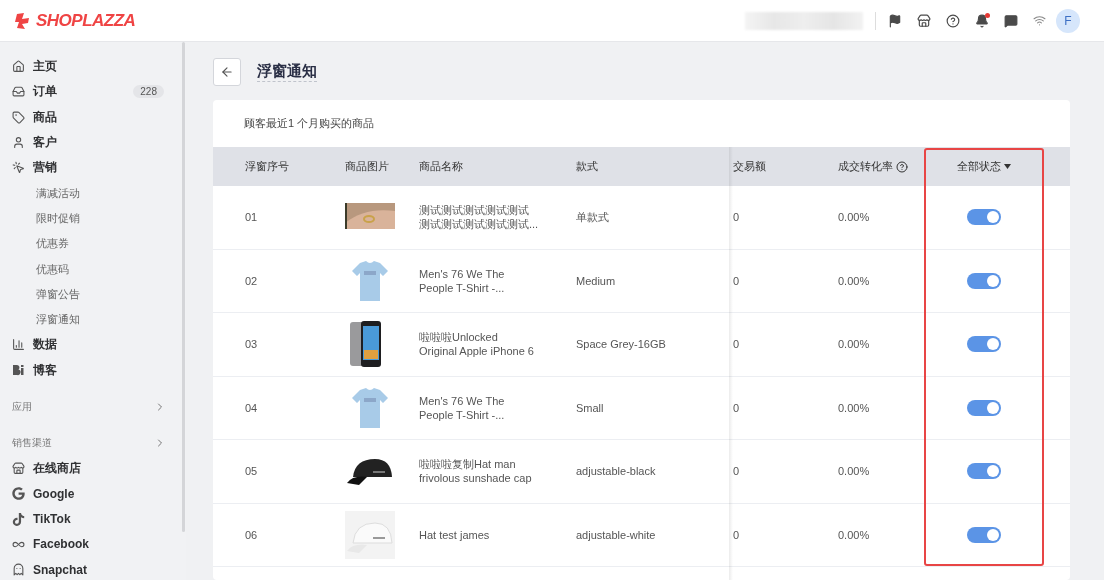  I want to click on ghost-icon, so click(18, 570).